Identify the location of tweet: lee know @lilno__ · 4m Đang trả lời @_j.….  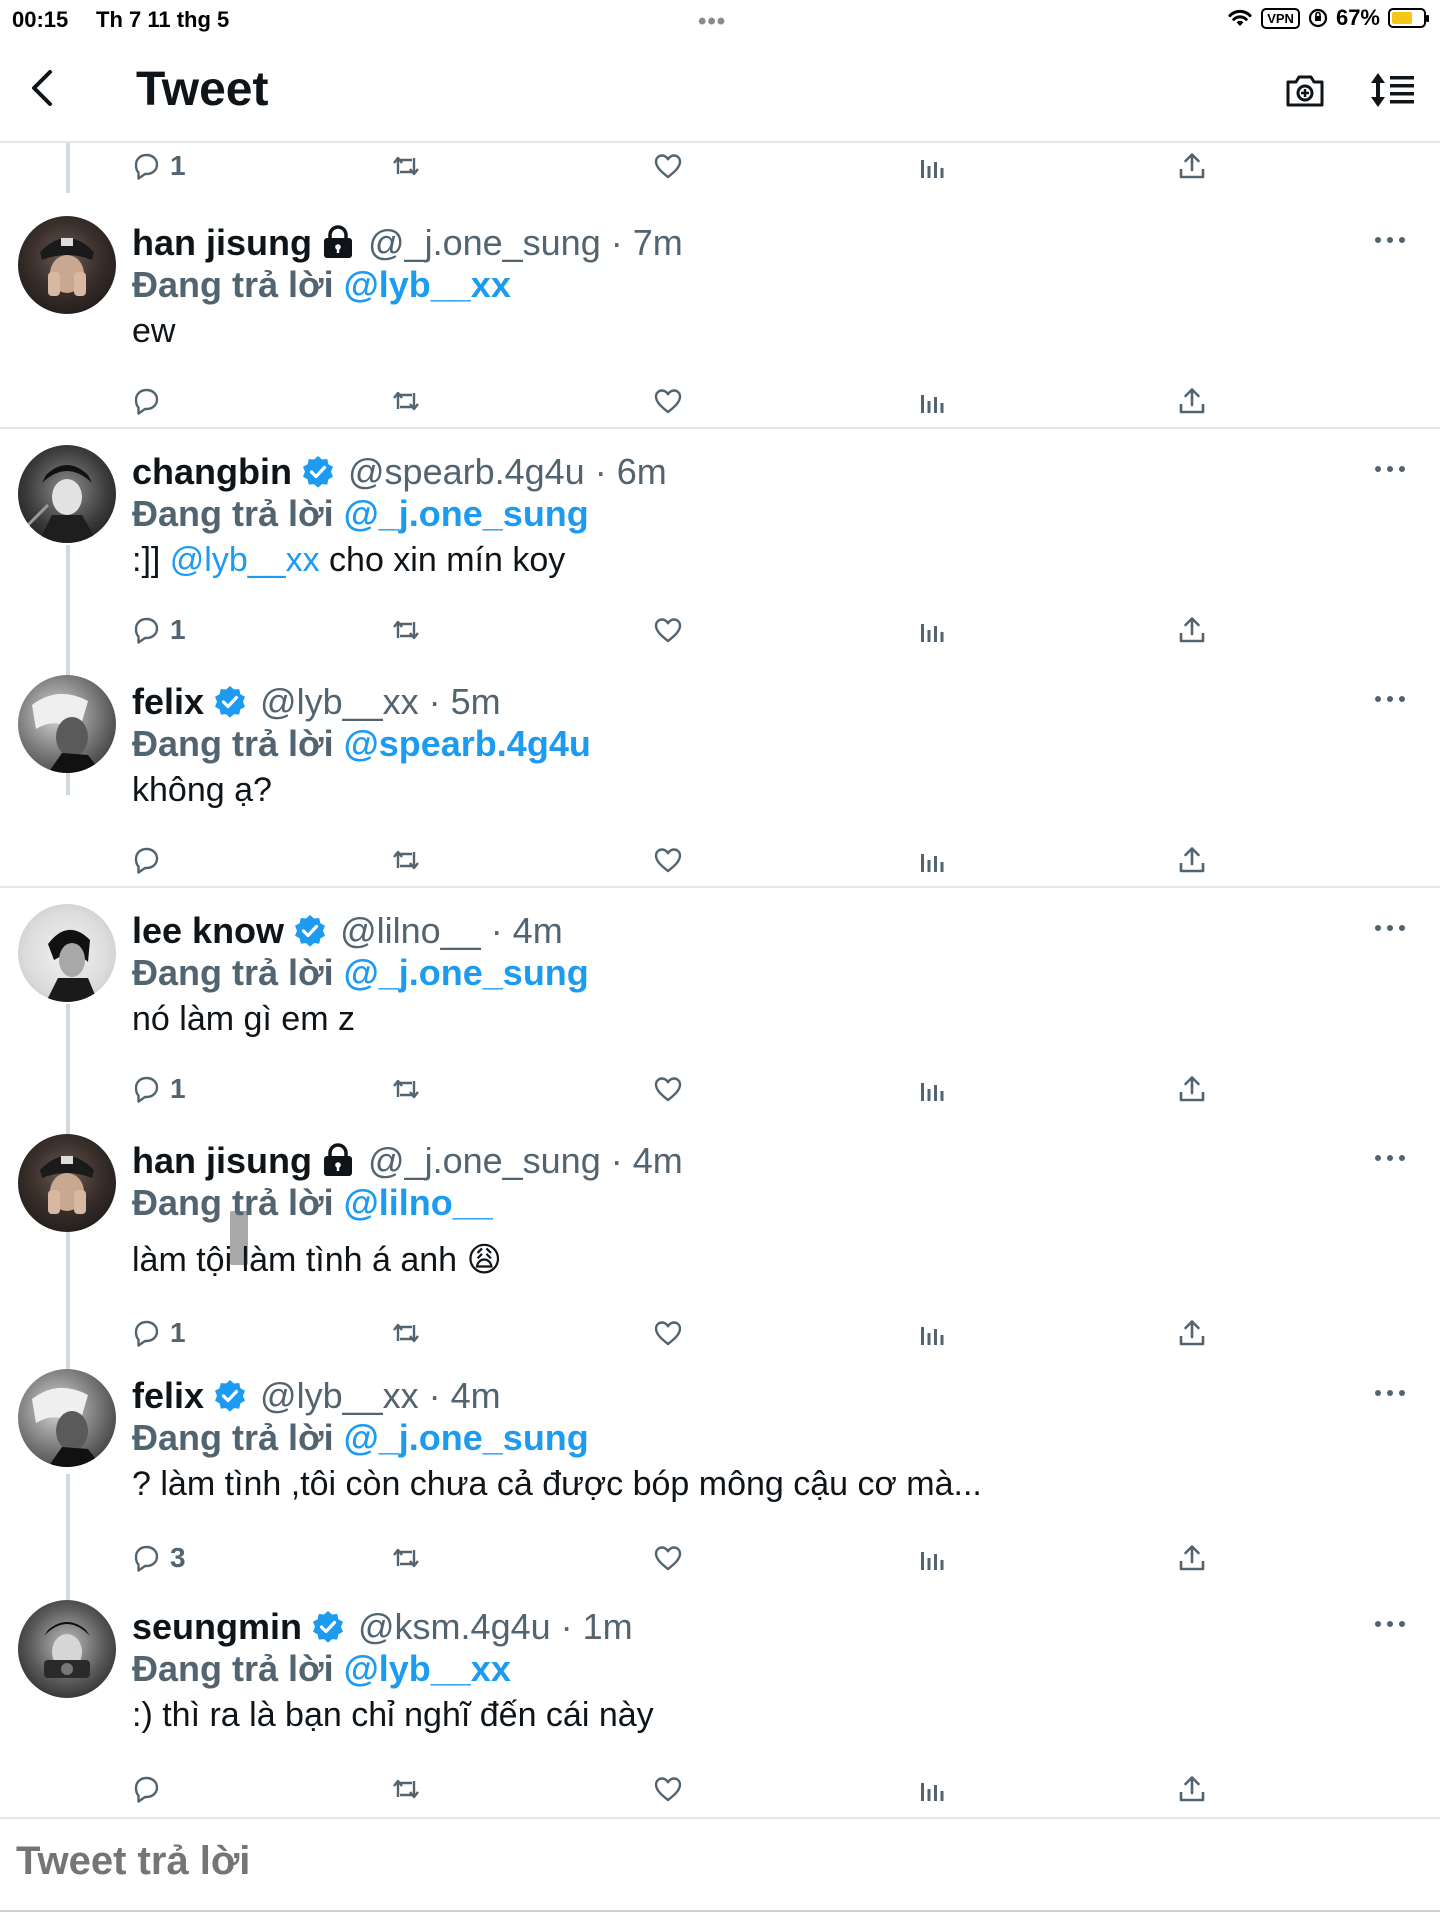
(720, 1002).